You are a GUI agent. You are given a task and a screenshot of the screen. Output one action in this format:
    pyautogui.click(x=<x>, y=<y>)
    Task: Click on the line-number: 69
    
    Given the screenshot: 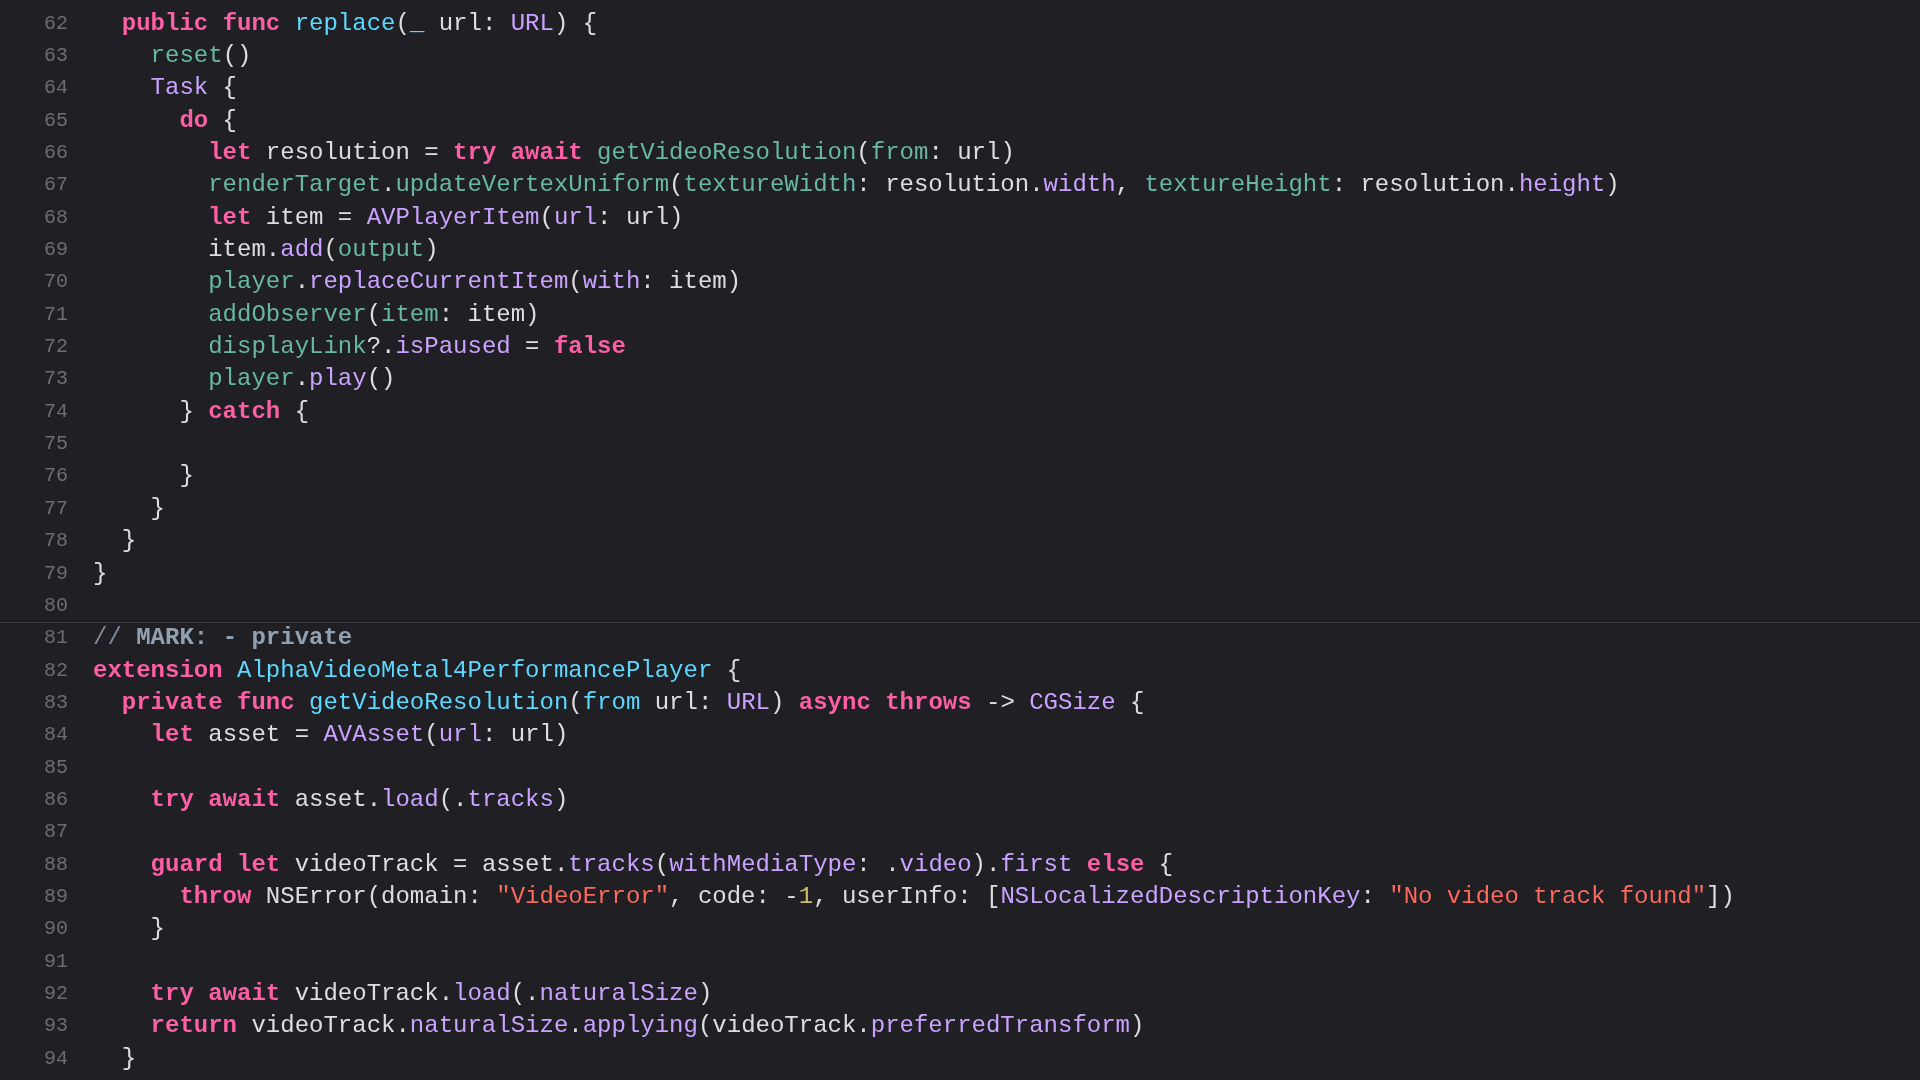 What is the action you would take?
    pyautogui.click(x=56, y=250)
    